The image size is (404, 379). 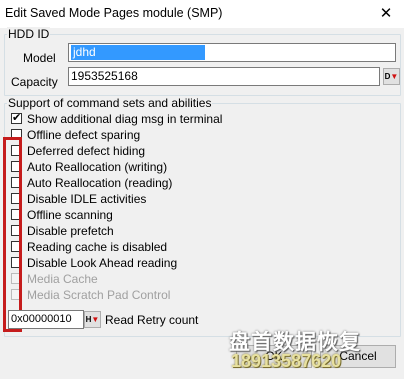 What do you see at coordinates (70, 231) in the screenshot?
I see `checkbox-label: Disable prefetch` at bounding box center [70, 231].